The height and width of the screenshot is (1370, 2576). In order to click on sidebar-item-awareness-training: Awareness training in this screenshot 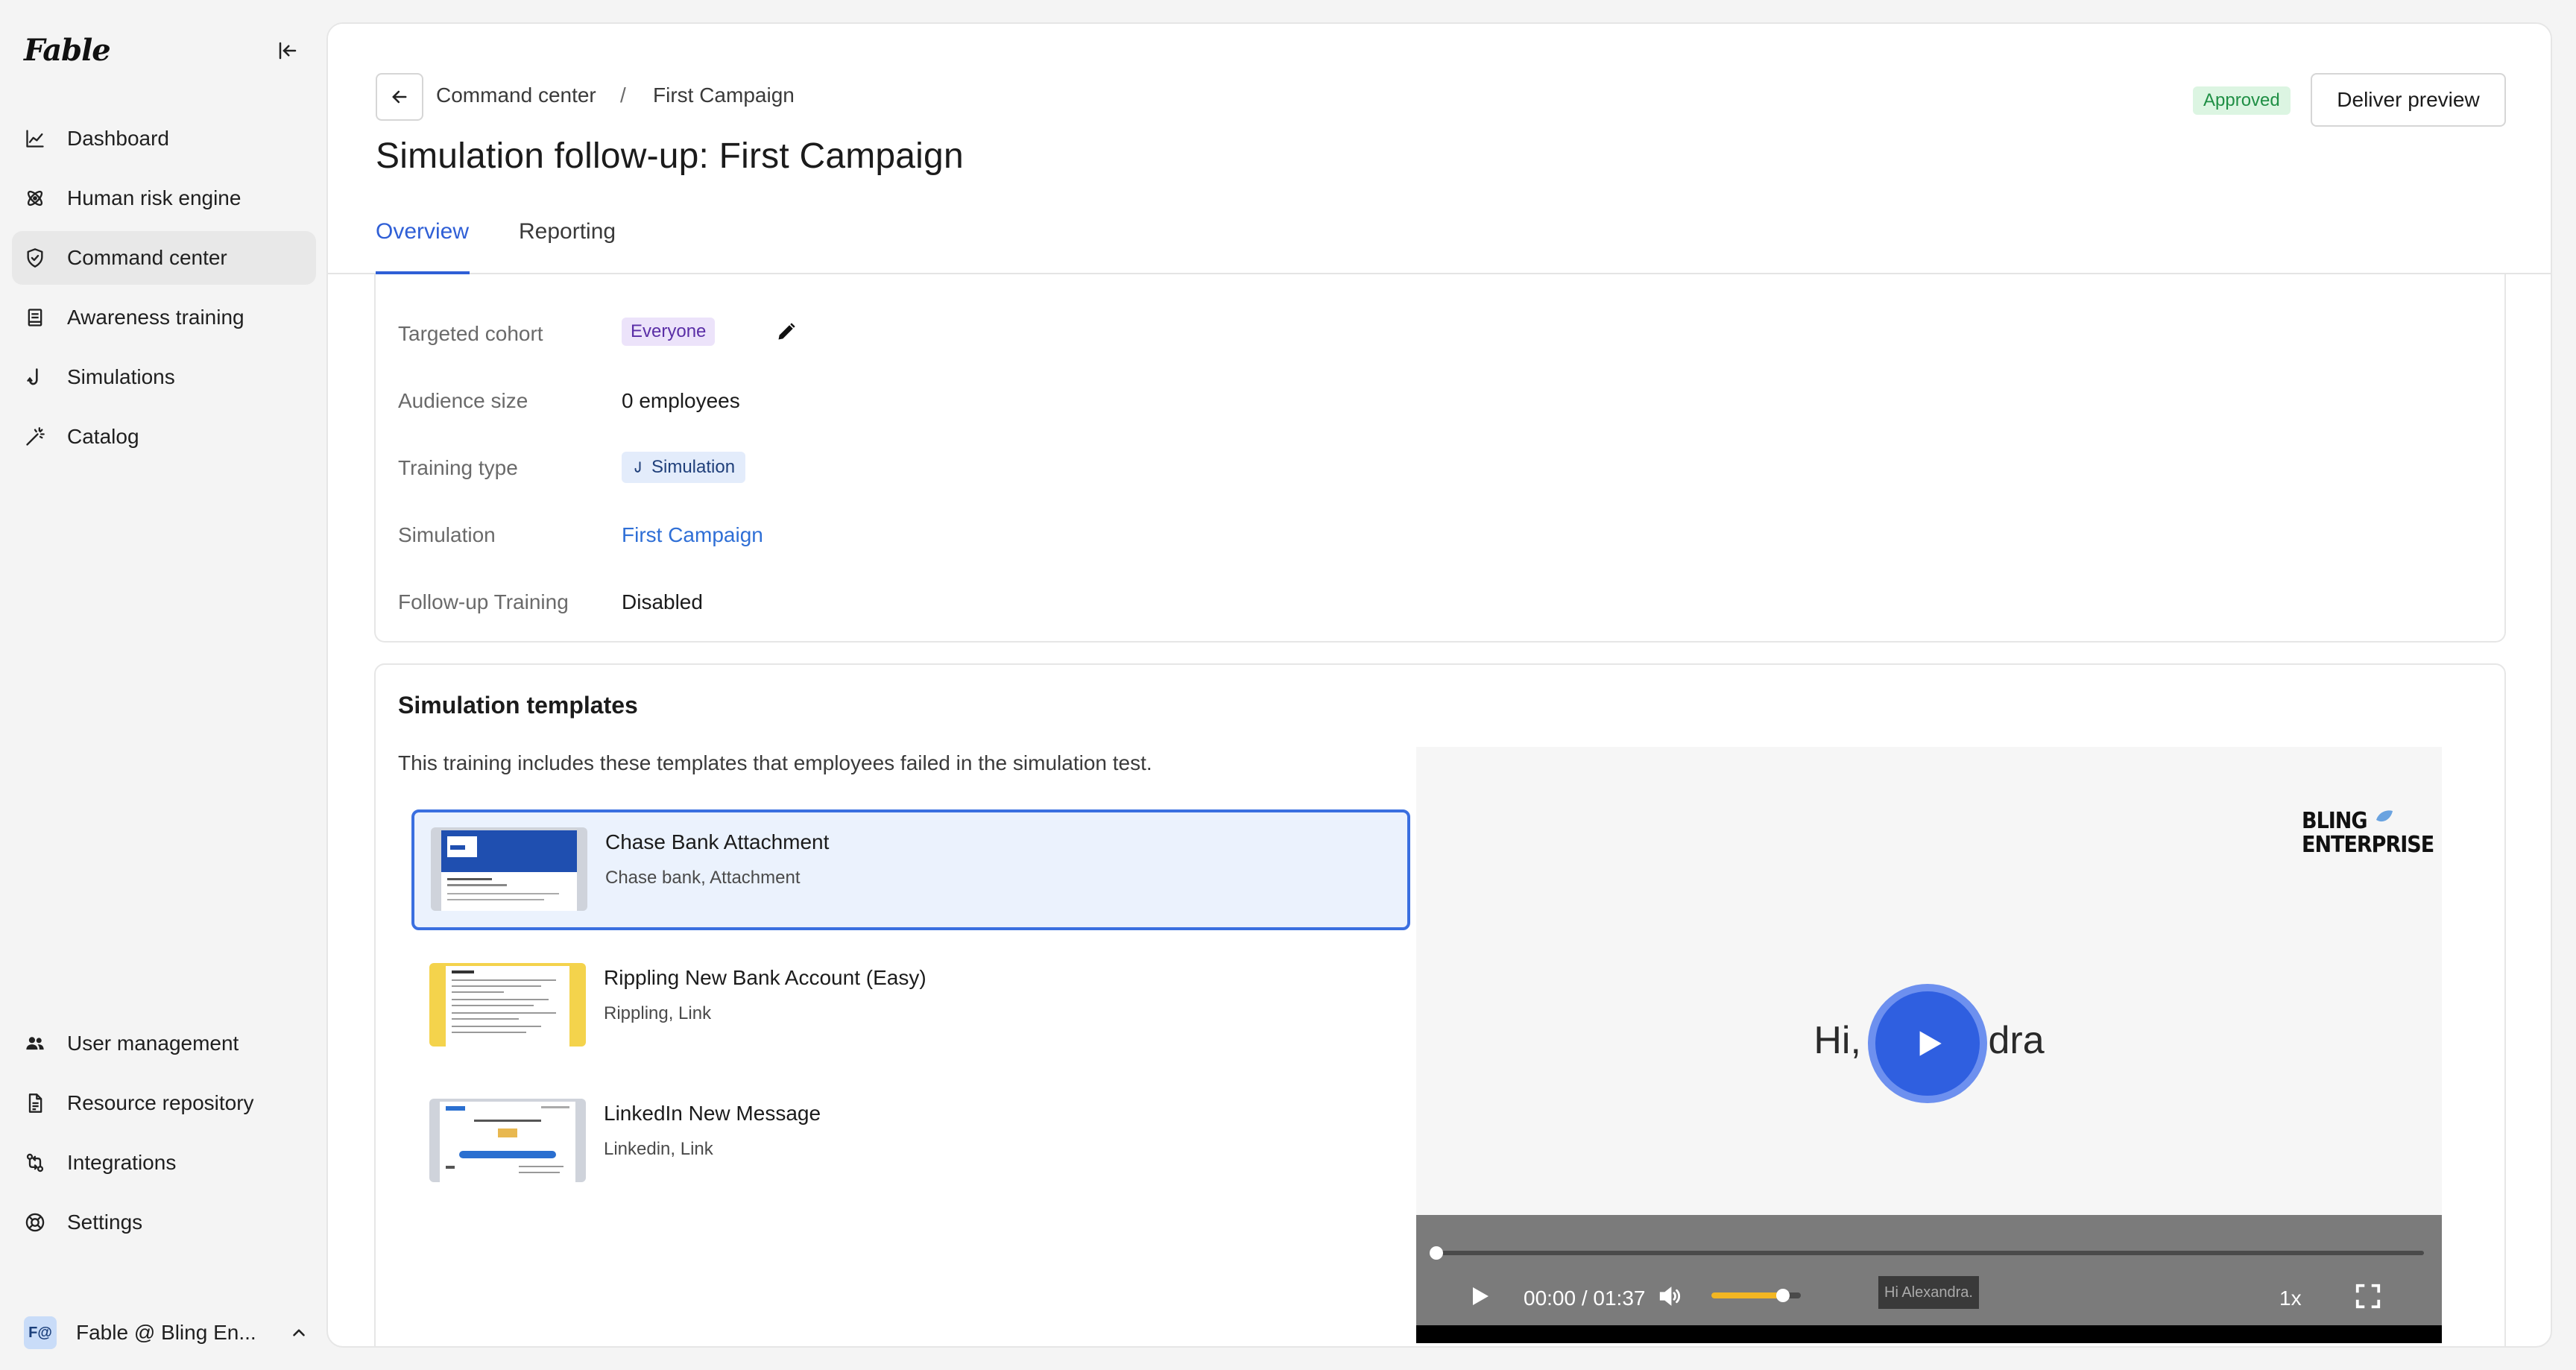, I will do `click(164, 317)`.